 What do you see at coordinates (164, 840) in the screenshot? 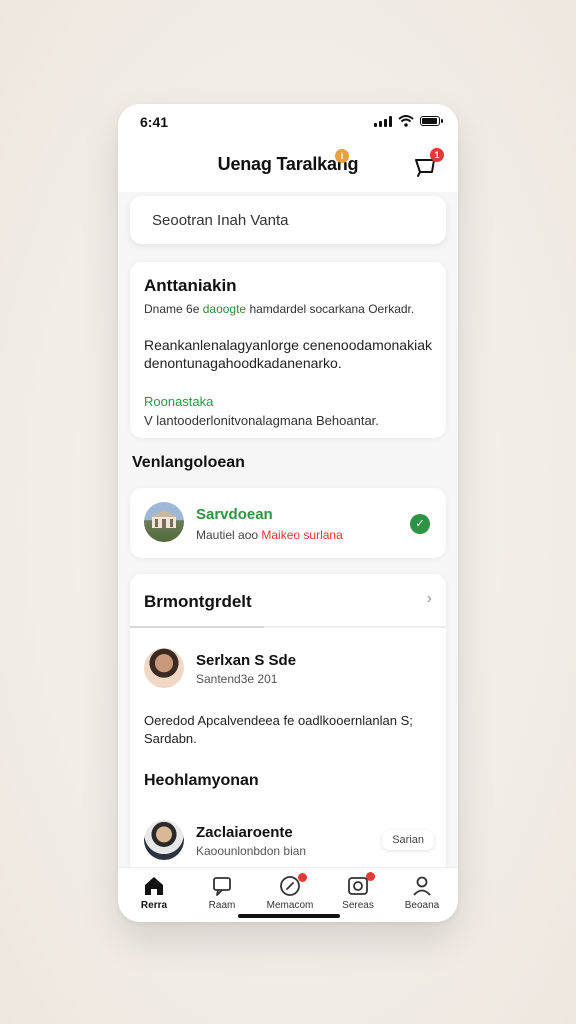
I see `person-avatar` at bounding box center [164, 840].